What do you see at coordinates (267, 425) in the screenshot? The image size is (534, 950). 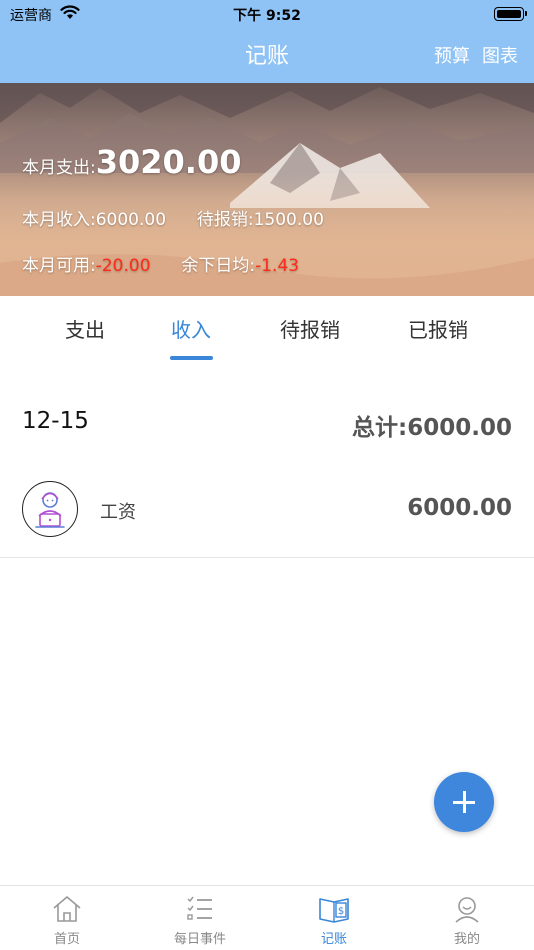 I see `date-group-header: 12-15 总计:6000.00` at bounding box center [267, 425].